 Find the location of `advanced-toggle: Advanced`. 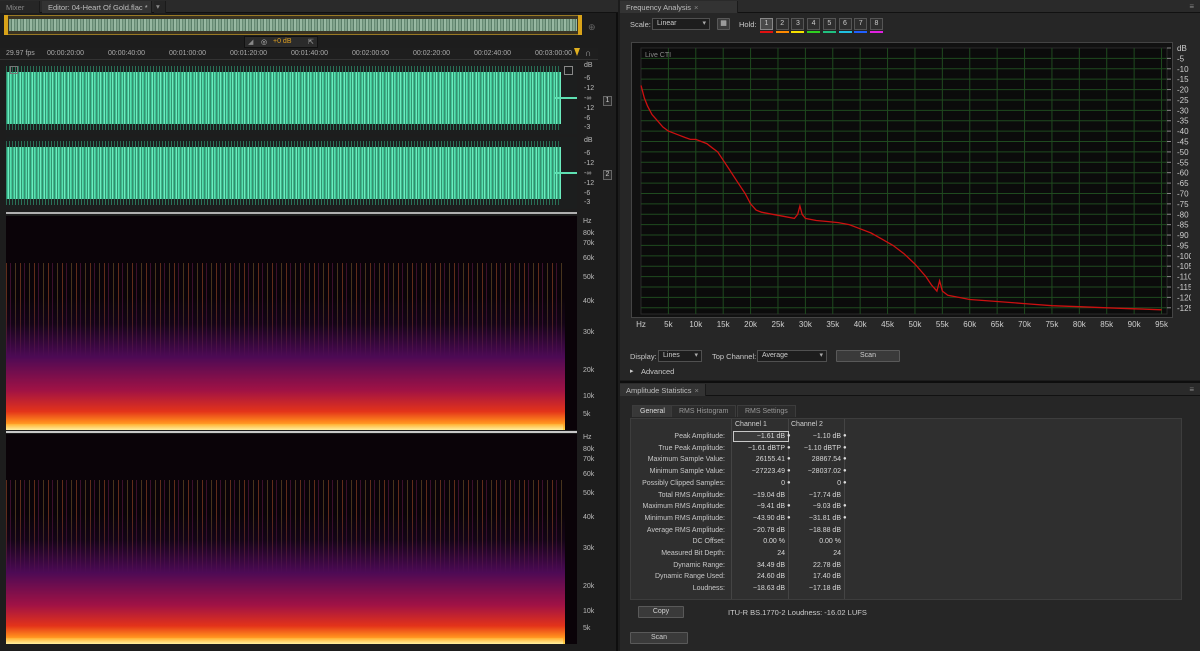

advanced-toggle: Advanced is located at coordinates (657, 371).